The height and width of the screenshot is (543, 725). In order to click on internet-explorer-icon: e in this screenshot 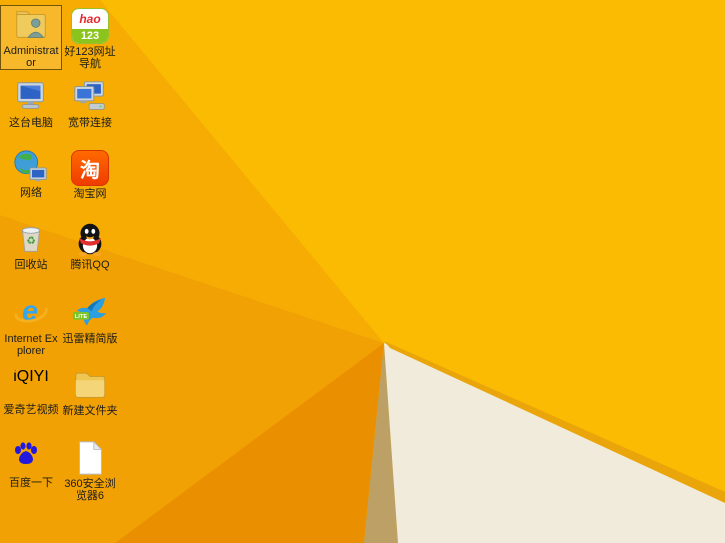, I will do `click(31, 312)`.